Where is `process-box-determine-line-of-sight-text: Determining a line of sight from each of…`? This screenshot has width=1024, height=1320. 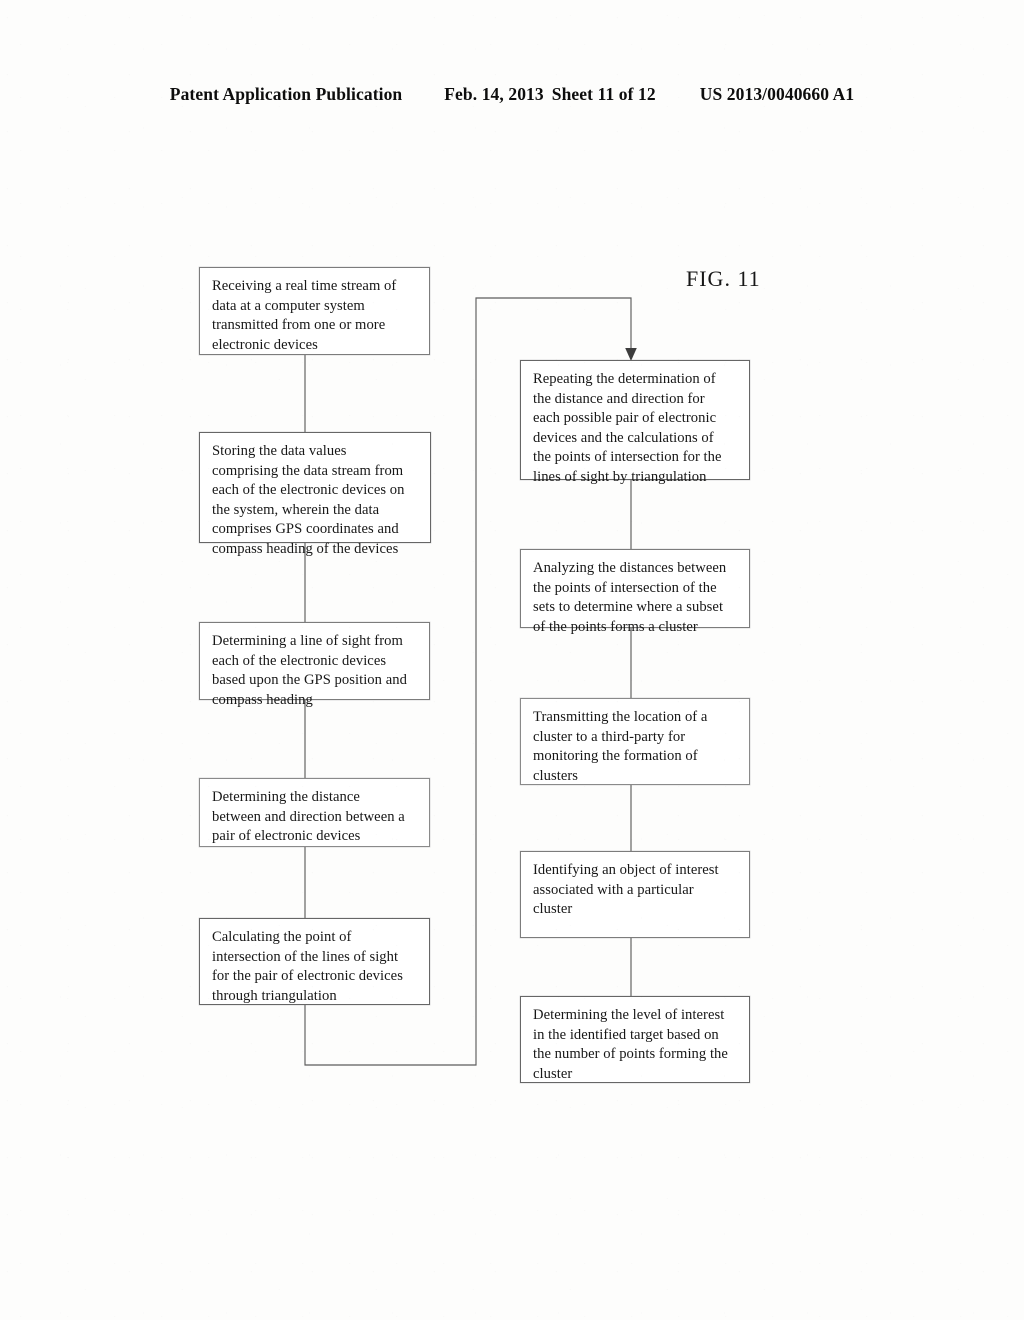
process-box-determine-line-of-sight-text: Determining a line of sight from each of… is located at coordinates (309, 670).